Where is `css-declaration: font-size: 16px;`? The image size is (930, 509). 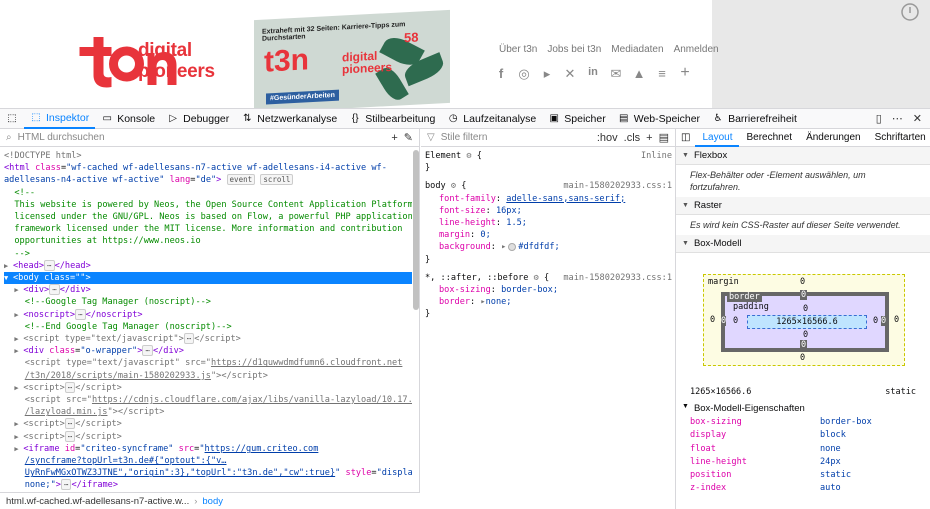 css-declaration: font-size: 16px; is located at coordinates (548, 211).